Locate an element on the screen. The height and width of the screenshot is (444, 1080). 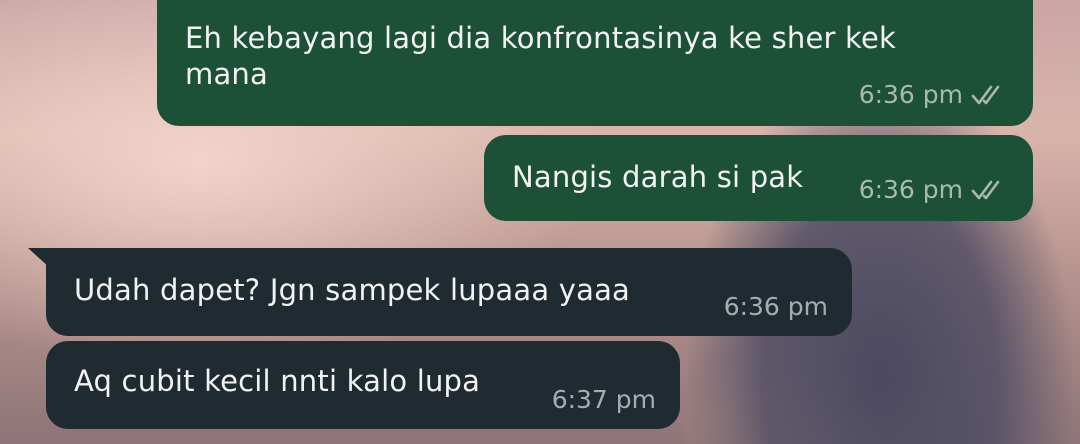
message-text: Aq cubit kecil nnti kalo lupa is located at coordinates (277, 381).